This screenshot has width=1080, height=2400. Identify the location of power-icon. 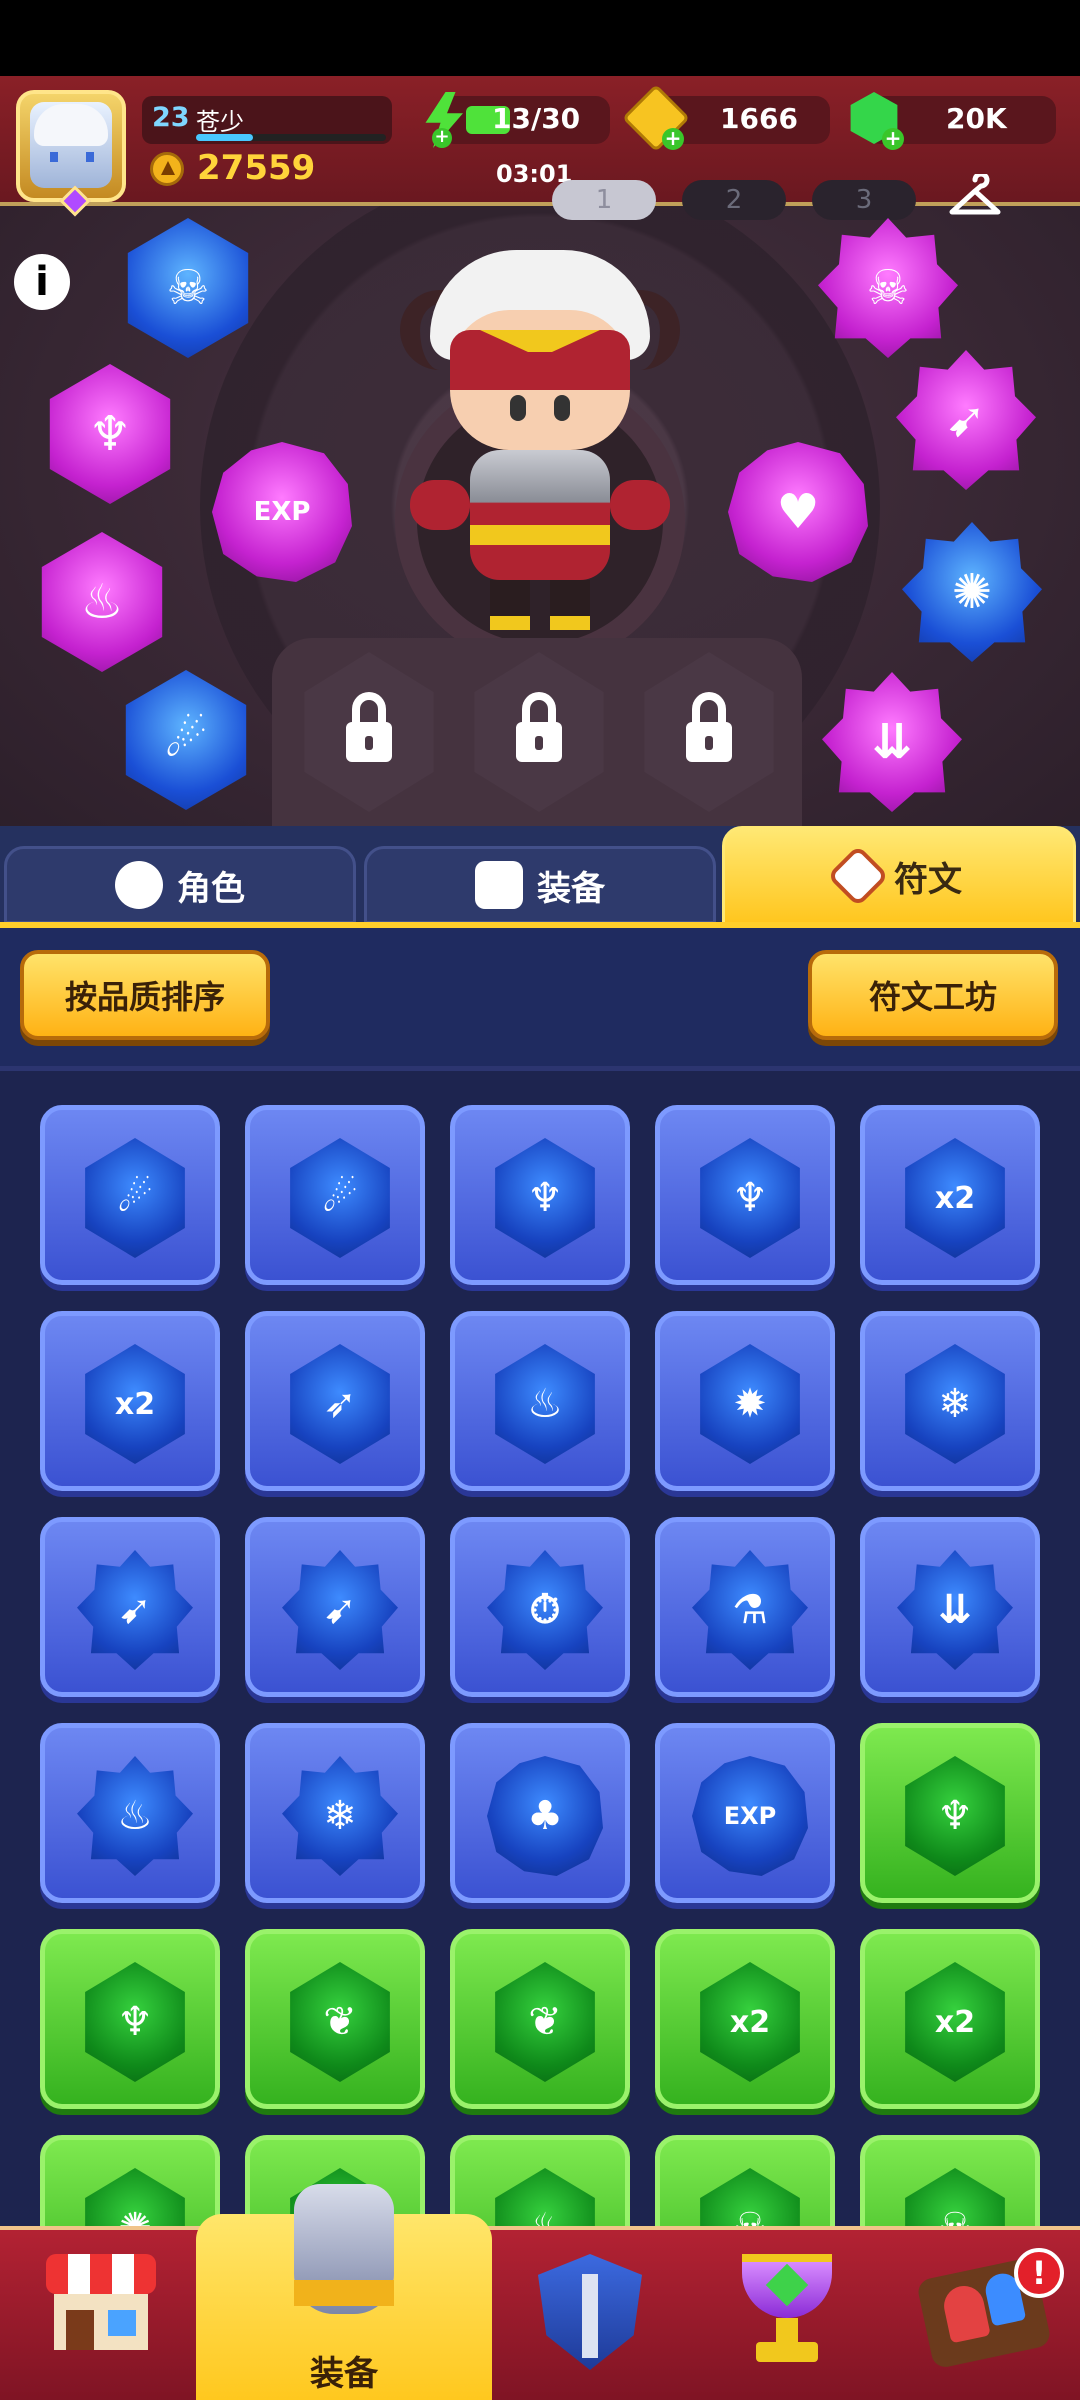
(167, 169).